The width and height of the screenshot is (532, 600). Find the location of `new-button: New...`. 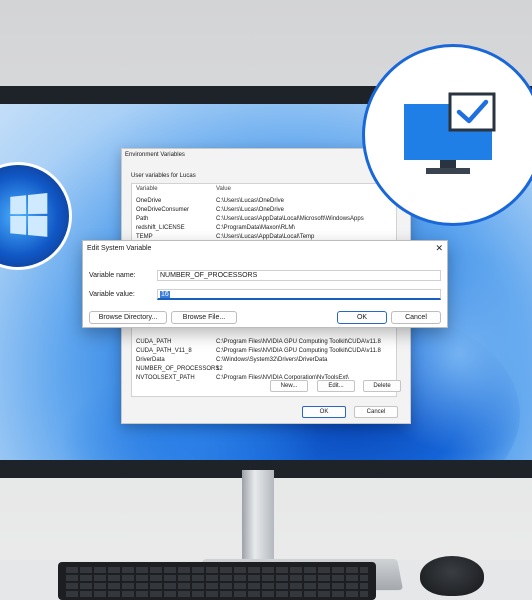

new-button: New... is located at coordinates (289, 386).